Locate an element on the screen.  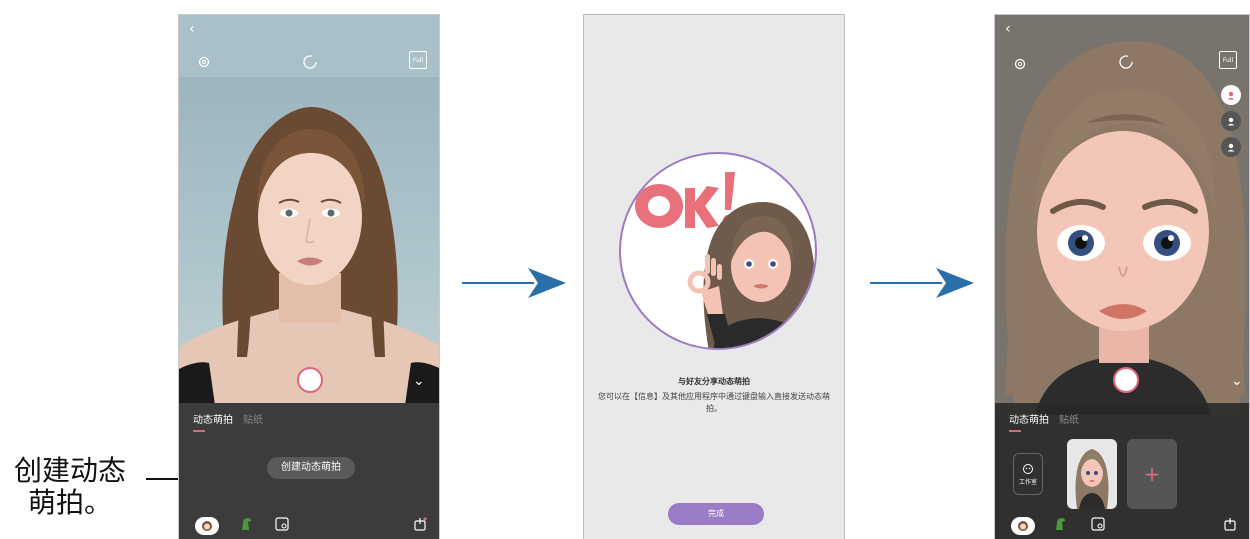
callout-line-2: 萌拍。 is located at coordinates (69, 502).